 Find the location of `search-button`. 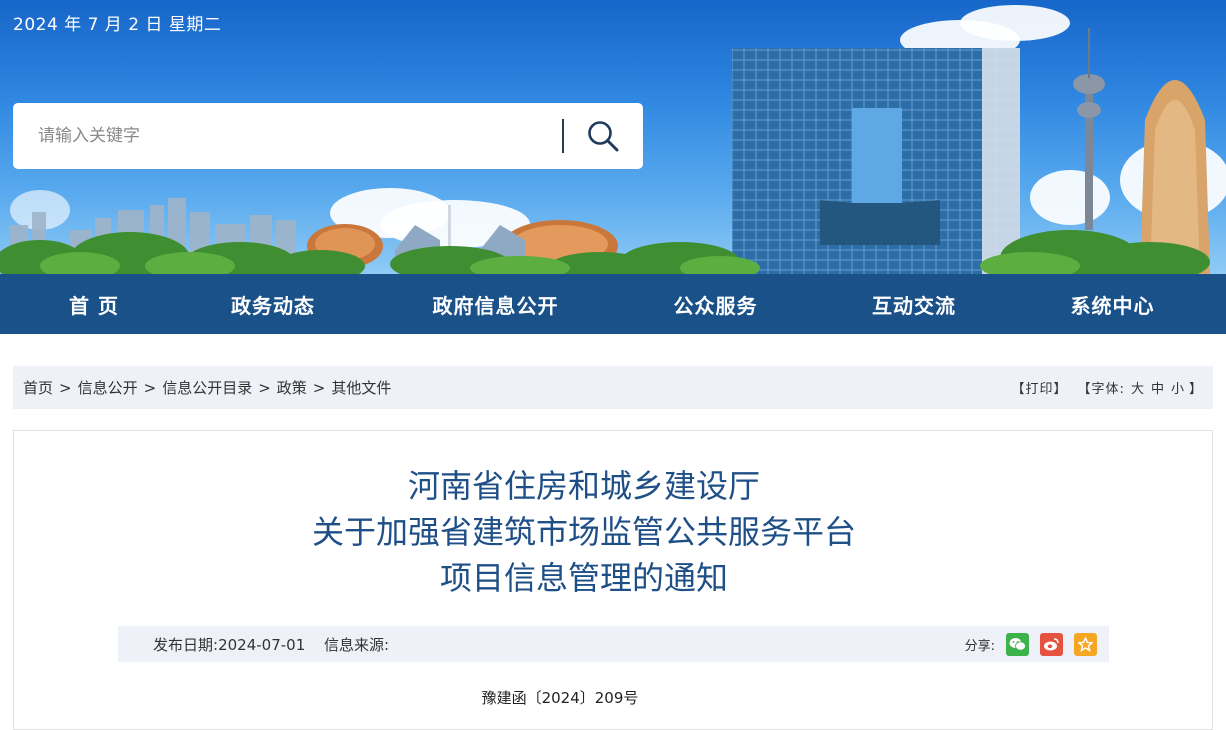

search-button is located at coordinates (603, 136).